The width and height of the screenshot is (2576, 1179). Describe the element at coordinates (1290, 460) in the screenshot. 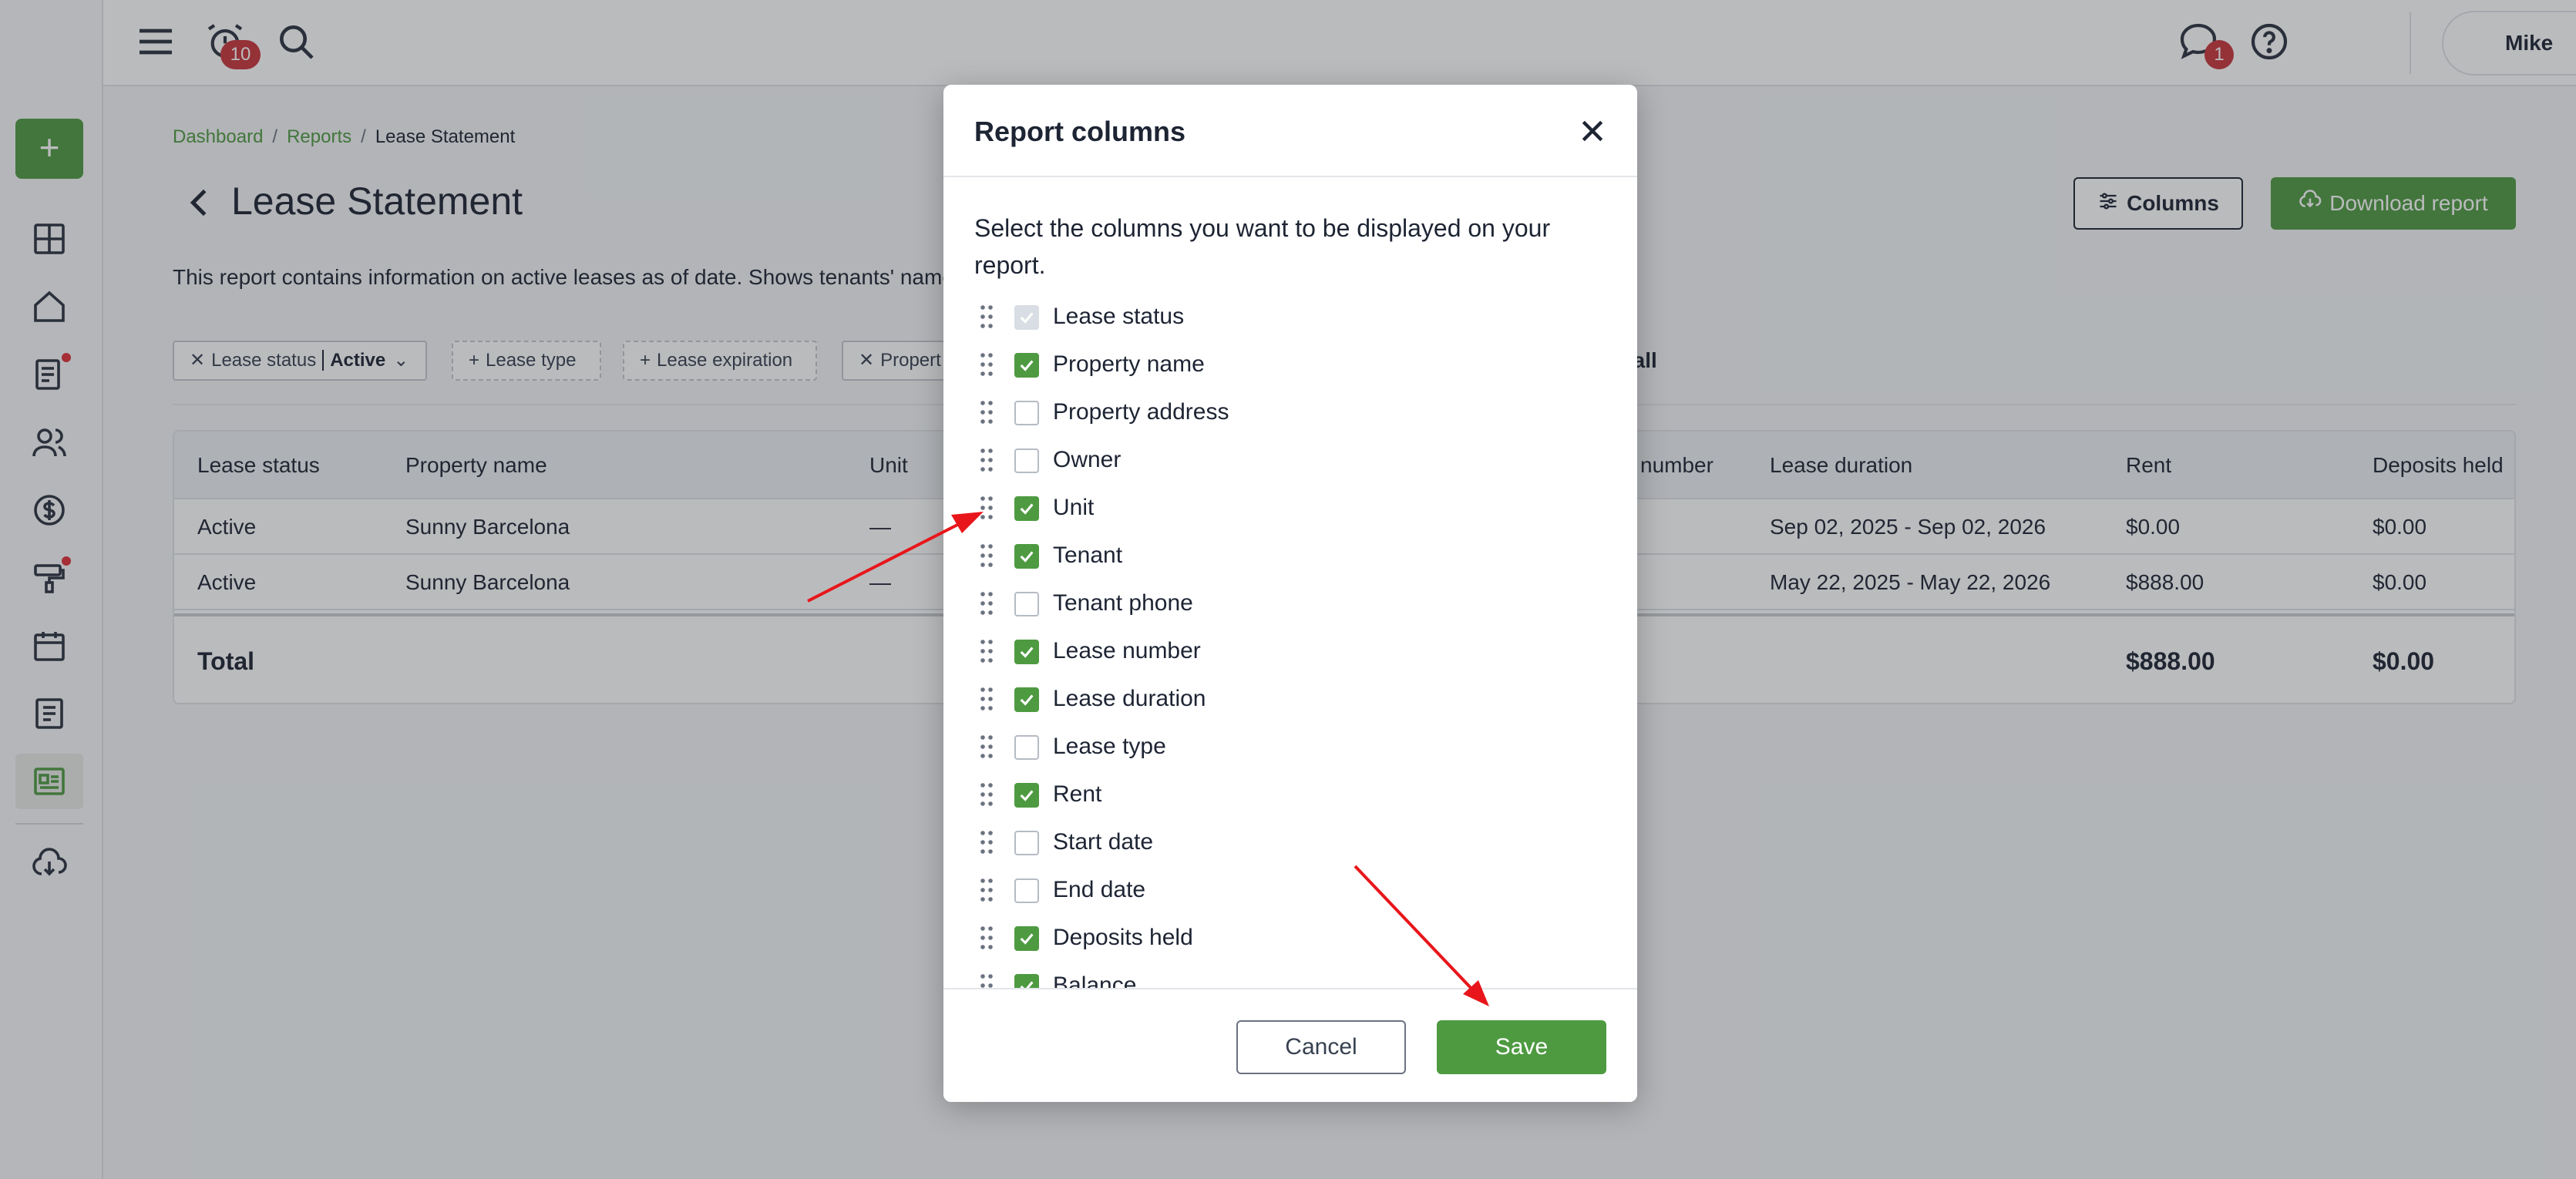

I see `column-option: Owner` at that location.